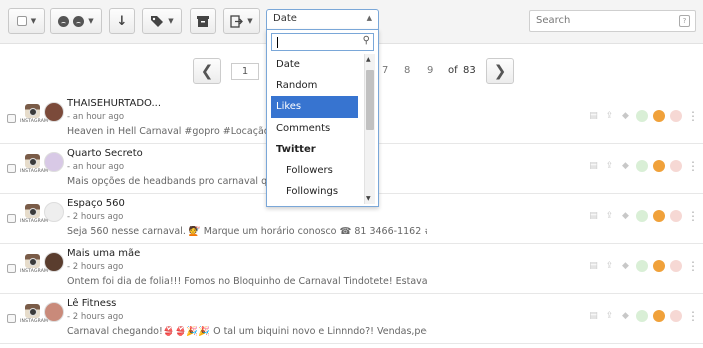 Image resolution: width=703 pixels, height=348 pixels. I want to click on page-link: 8, so click(407, 70).